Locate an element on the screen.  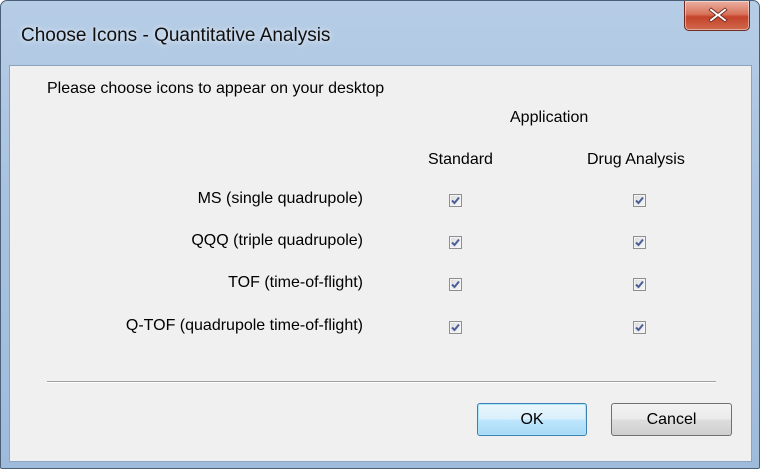
column-header-standard: Standard is located at coordinates (460, 159).